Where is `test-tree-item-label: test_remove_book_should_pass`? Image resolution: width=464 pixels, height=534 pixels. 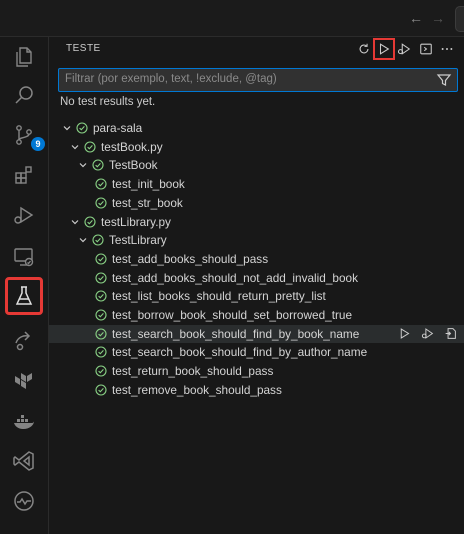 test-tree-item-label: test_remove_book_should_pass is located at coordinates (197, 389).